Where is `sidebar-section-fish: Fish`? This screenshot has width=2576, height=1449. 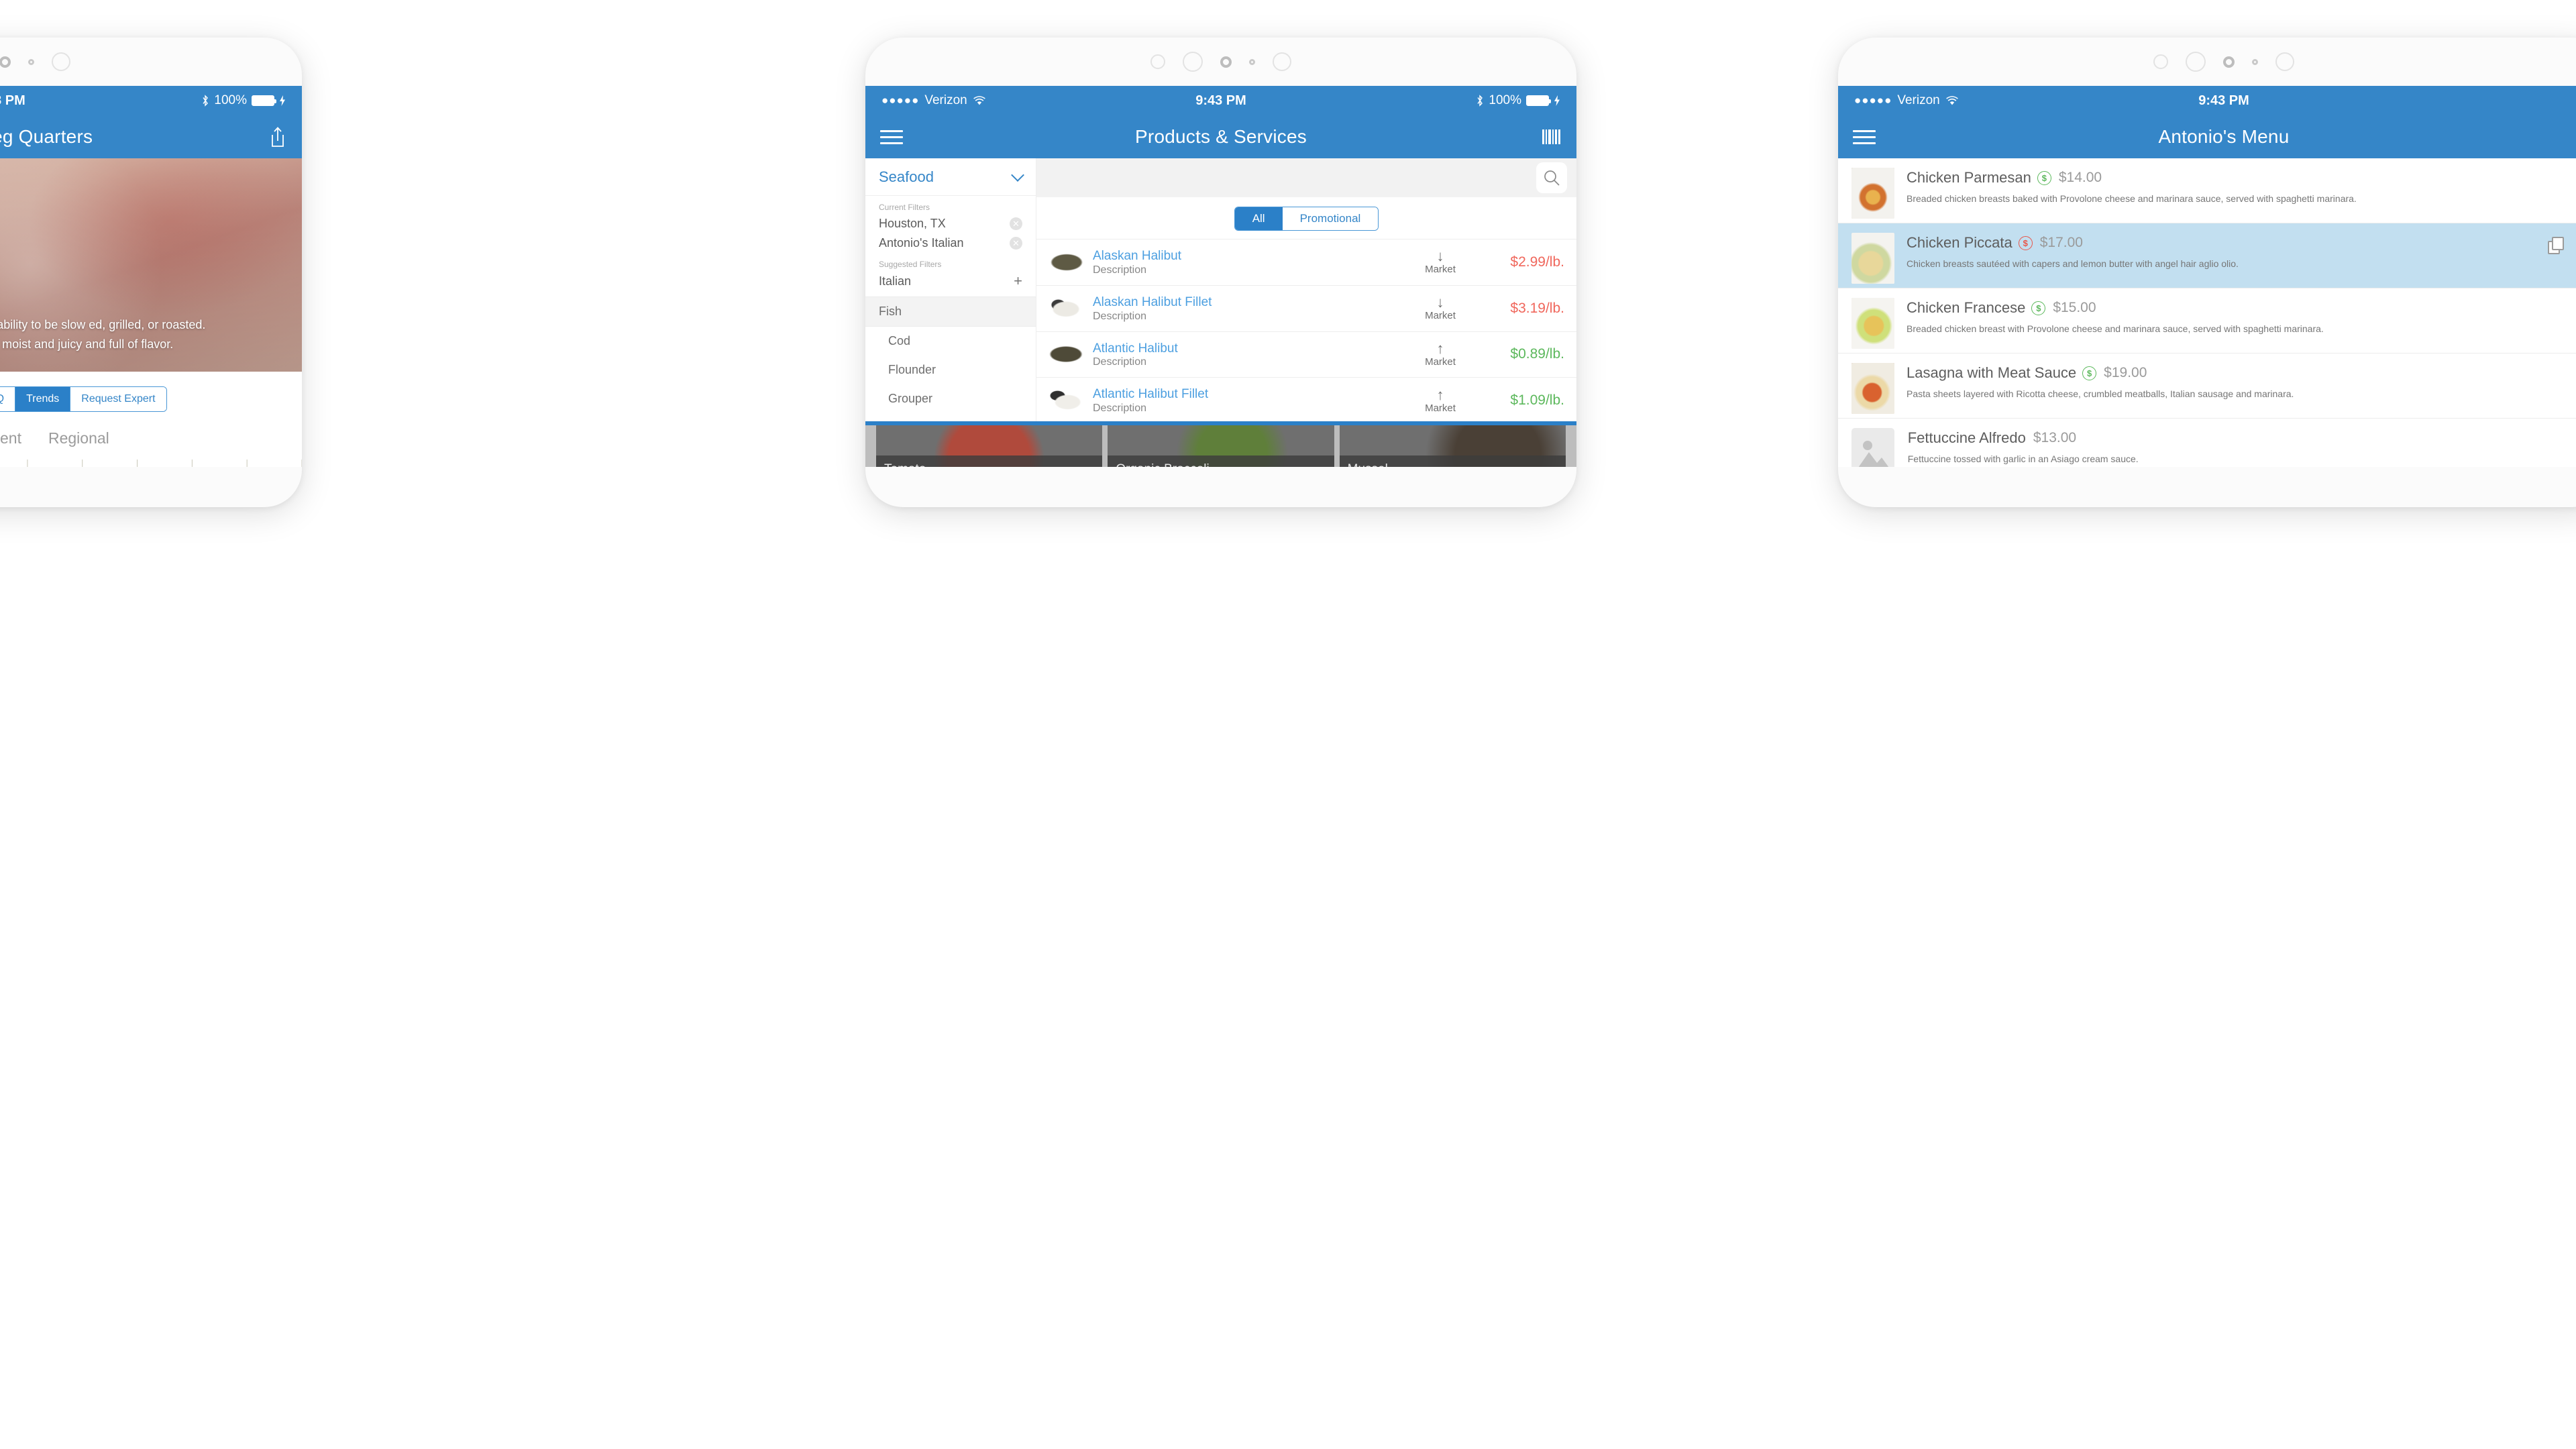
sidebar-section-fish: Fish is located at coordinates (950, 312).